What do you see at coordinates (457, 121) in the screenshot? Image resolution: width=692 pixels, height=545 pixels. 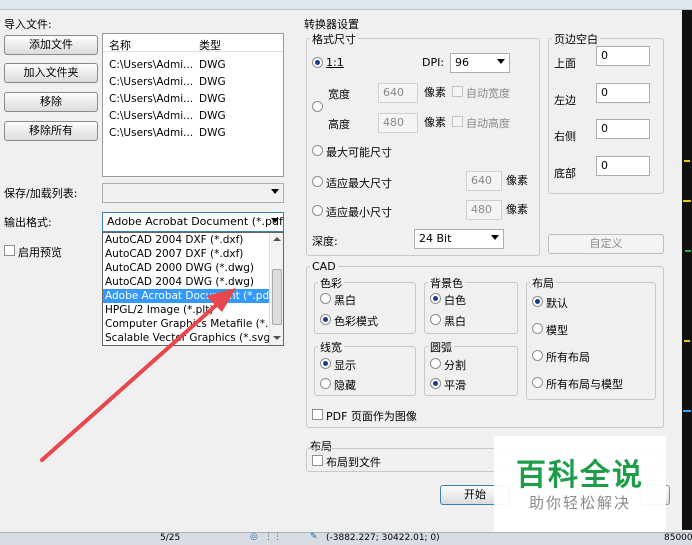 I see `auto-height-checkbox` at bounding box center [457, 121].